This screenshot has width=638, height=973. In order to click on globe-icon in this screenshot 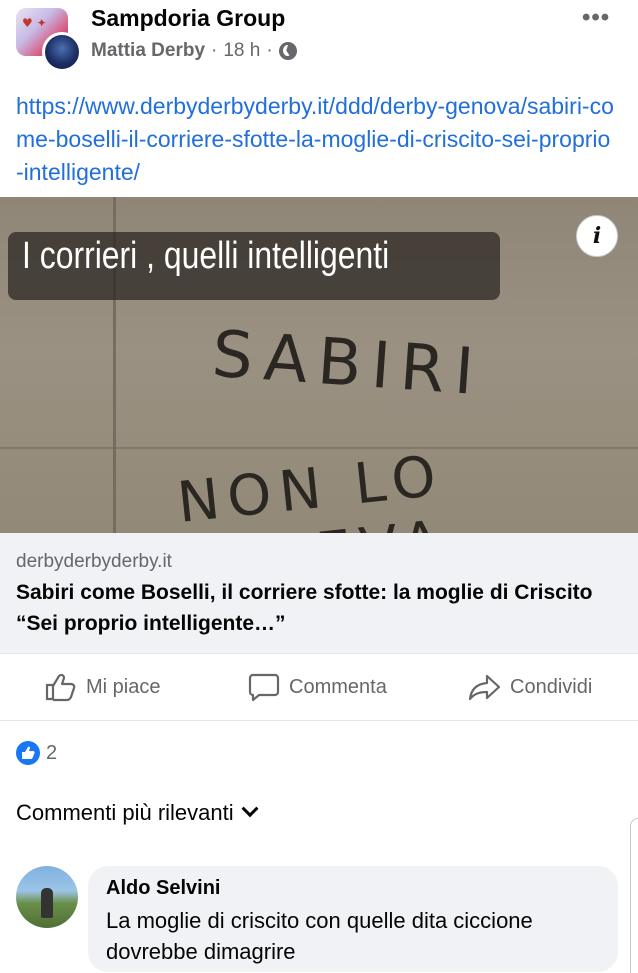, I will do `click(287, 51)`.